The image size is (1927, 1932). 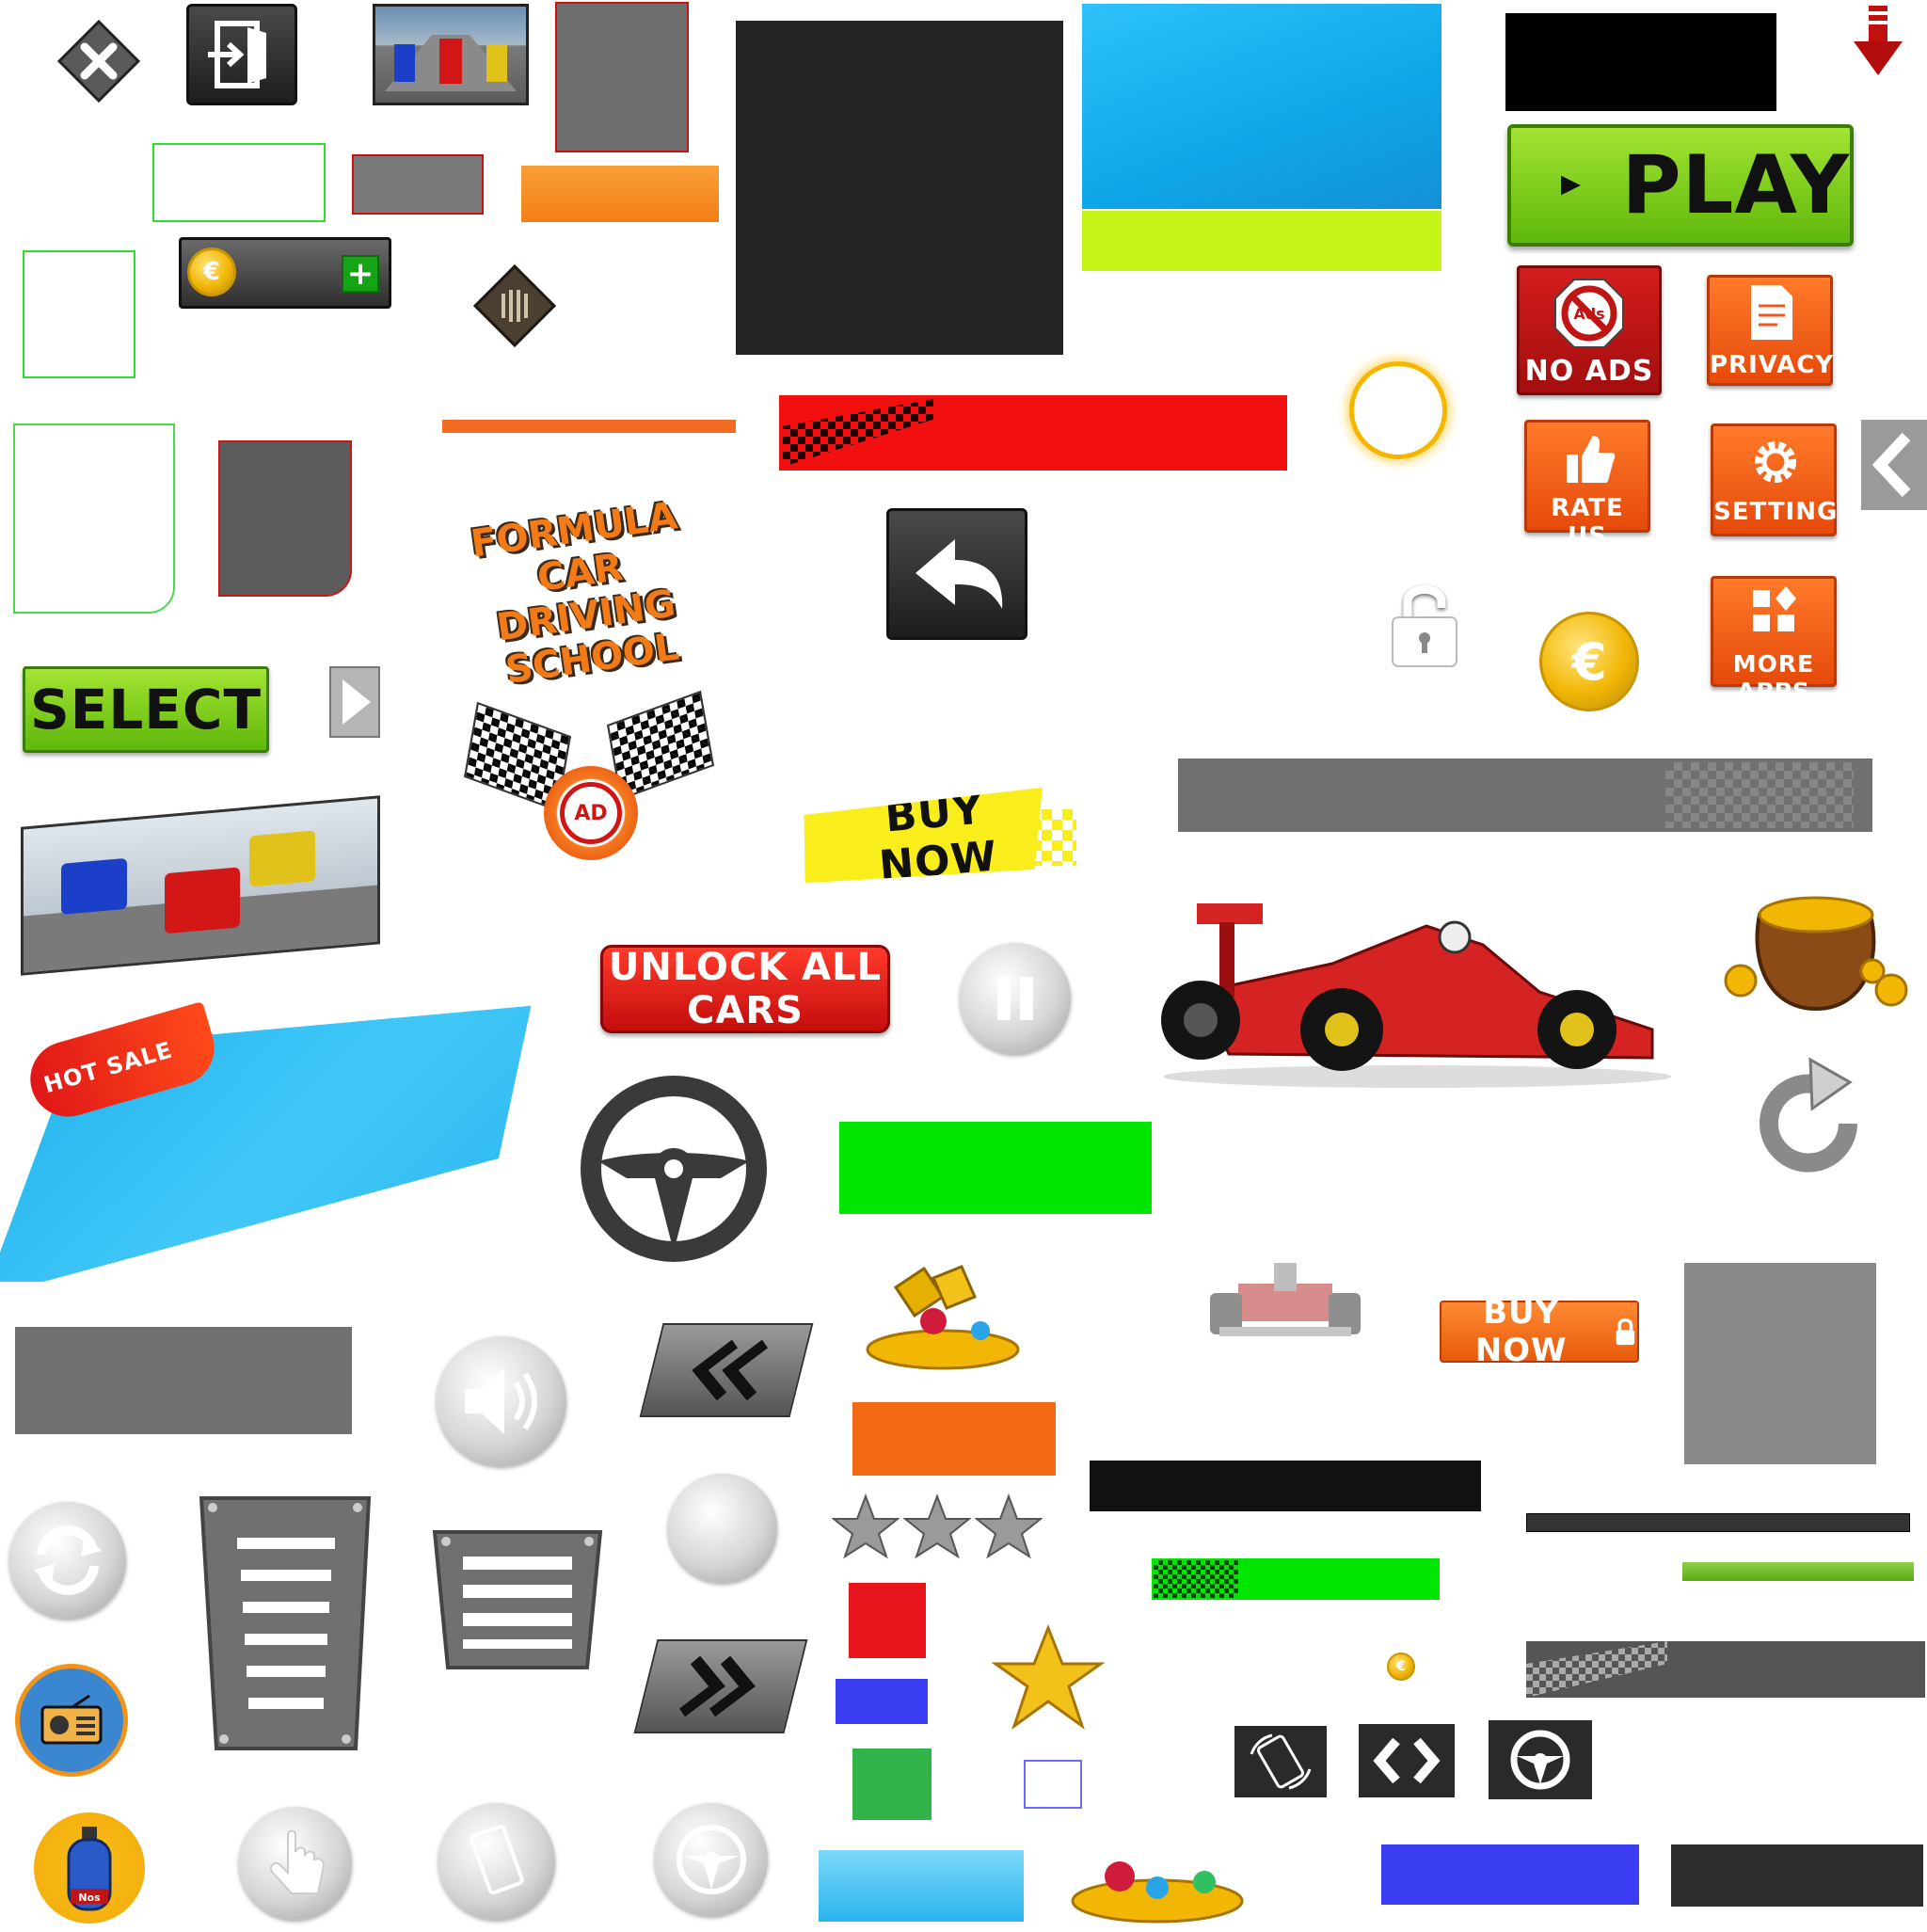 I want to click on glow-ring, so click(x=1398, y=410).